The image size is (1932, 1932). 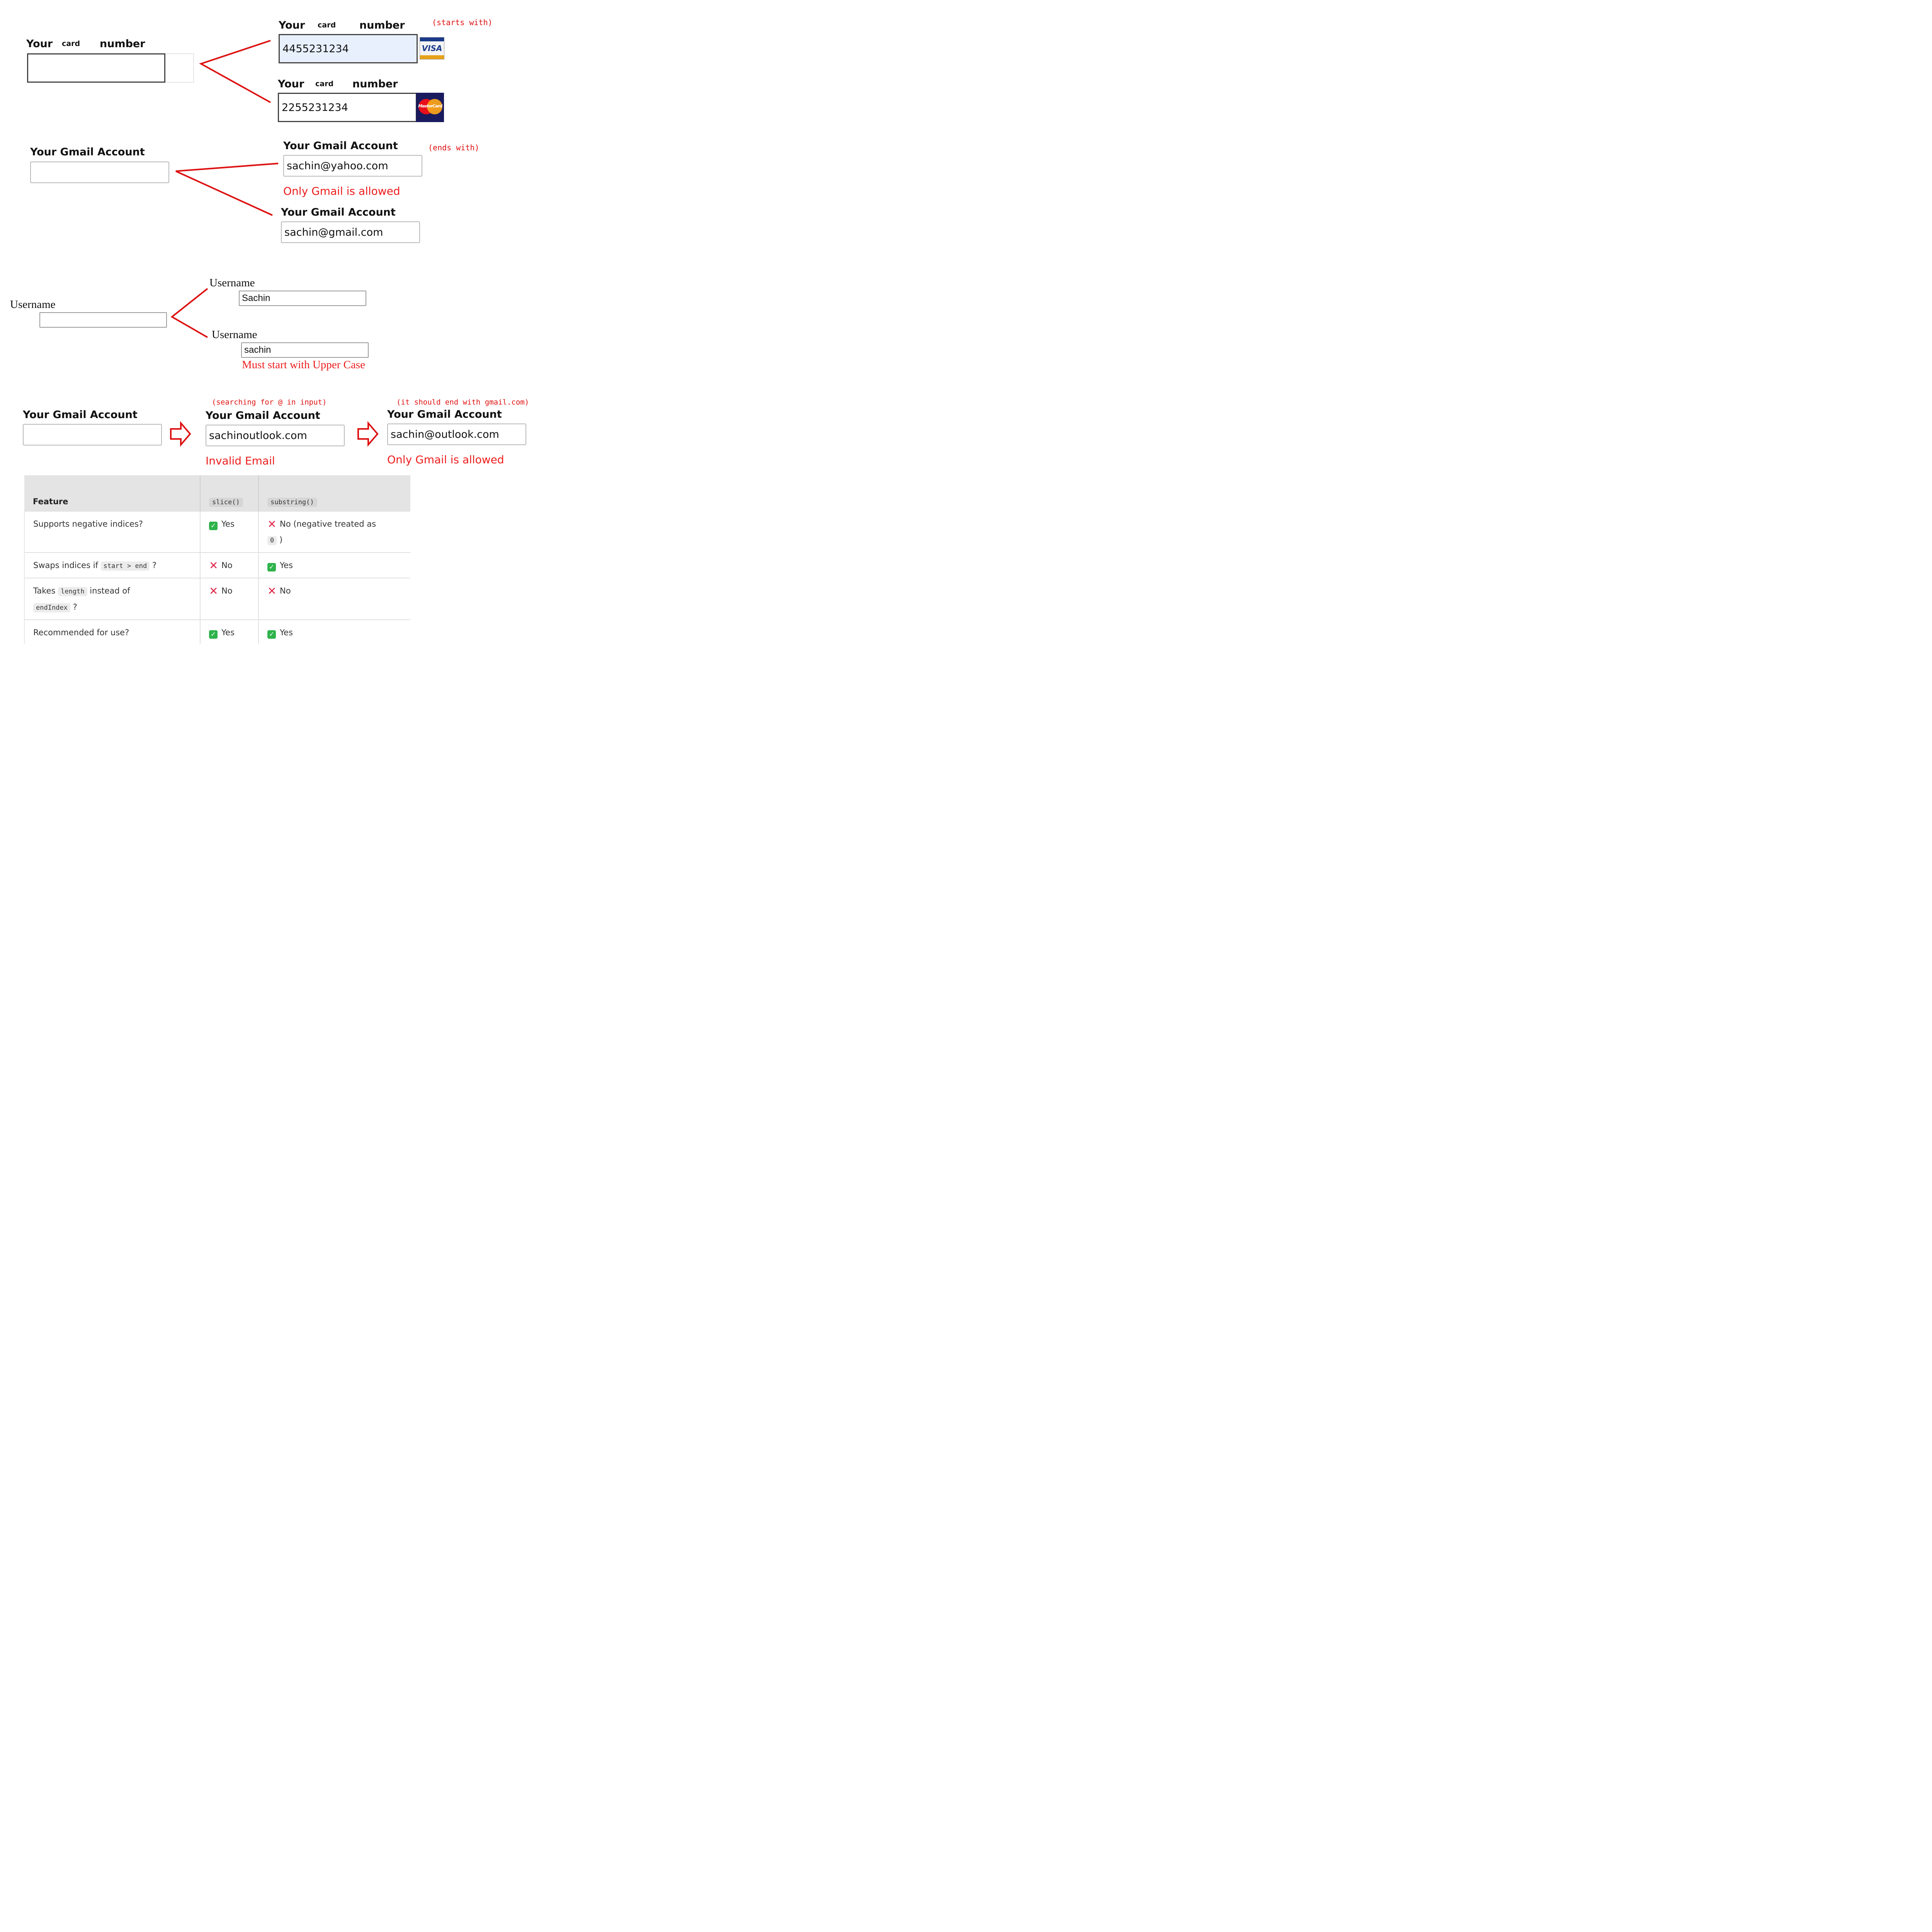 I want to click on gmail-input-yahoo: sachin@yahoo.com, so click(x=353, y=166).